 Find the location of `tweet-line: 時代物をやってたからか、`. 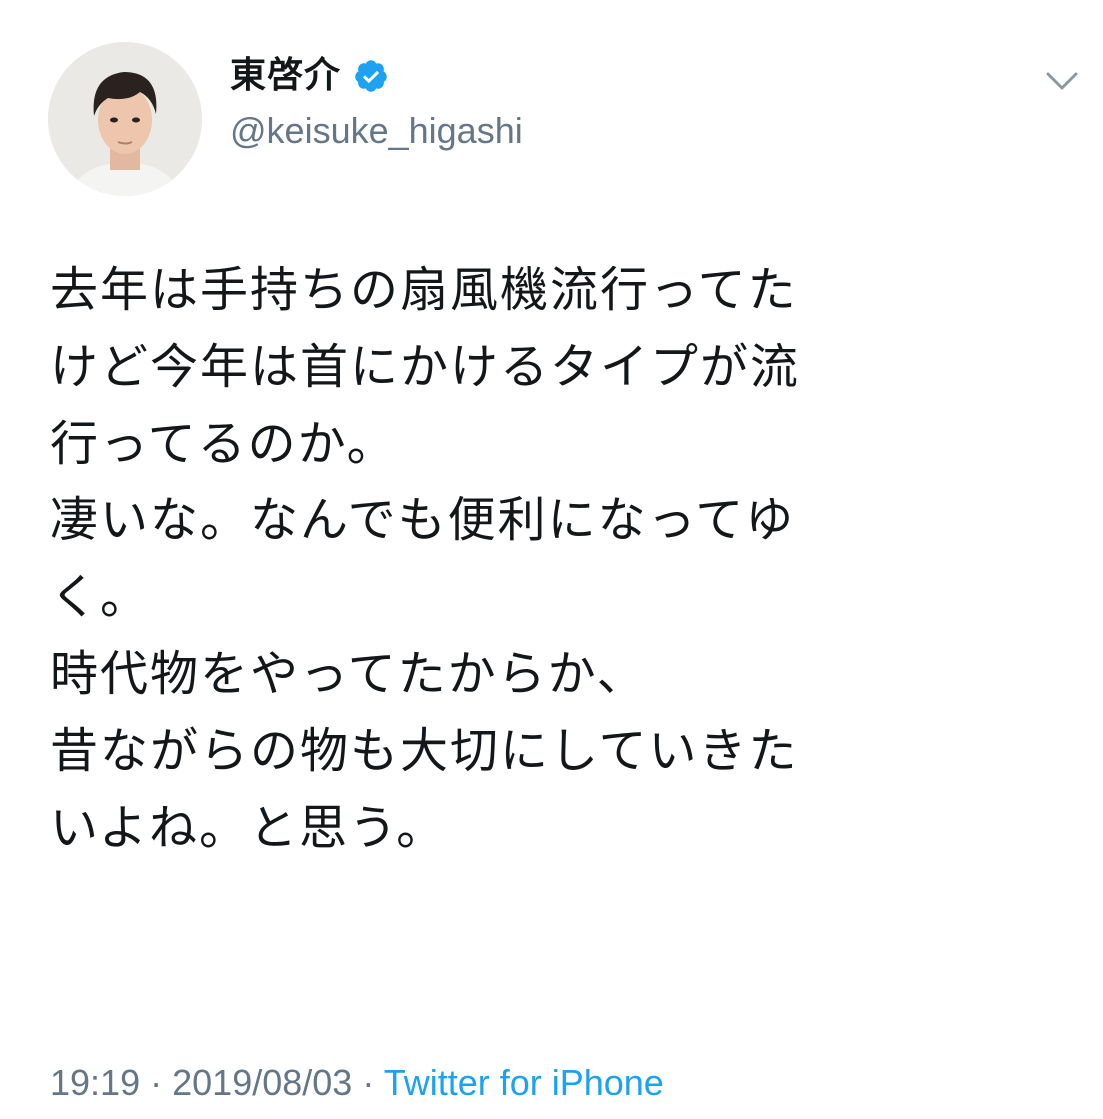

tweet-line: 時代物をやってたからか、 is located at coordinates (348, 673).